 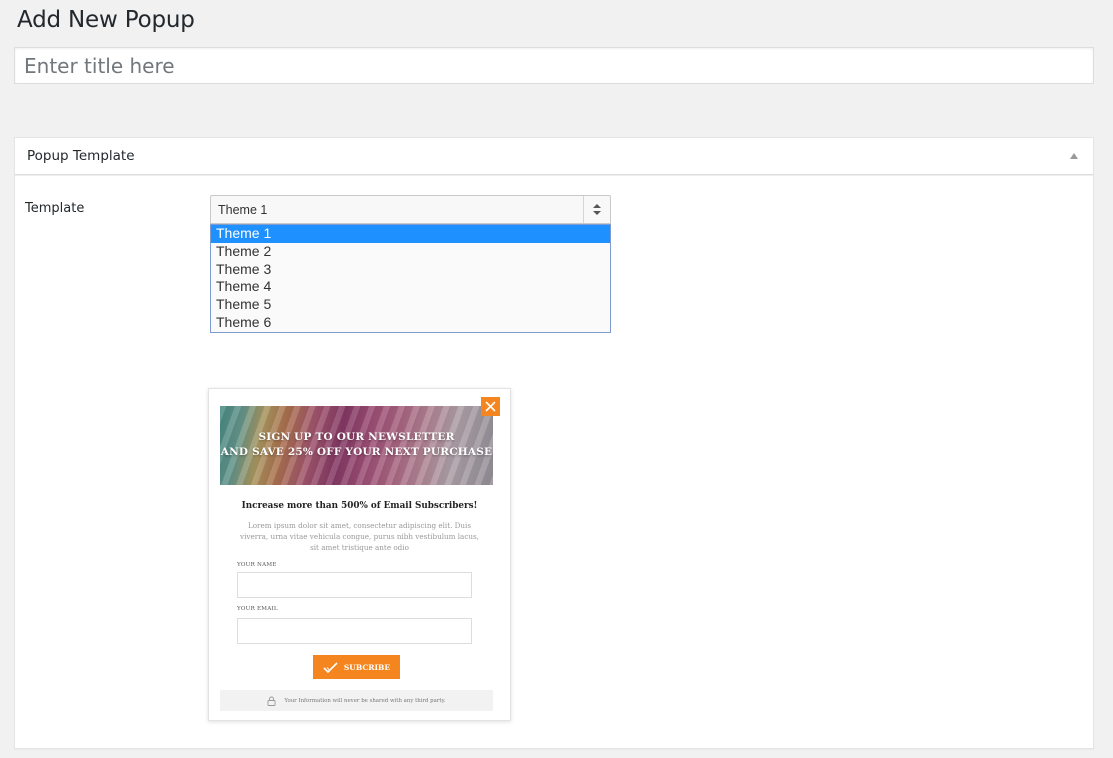 What do you see at coordinates (410, 234) in the screenshot?
I see `dropdown-option-theme-1: Theme 1` at bounding box center [410, 234].